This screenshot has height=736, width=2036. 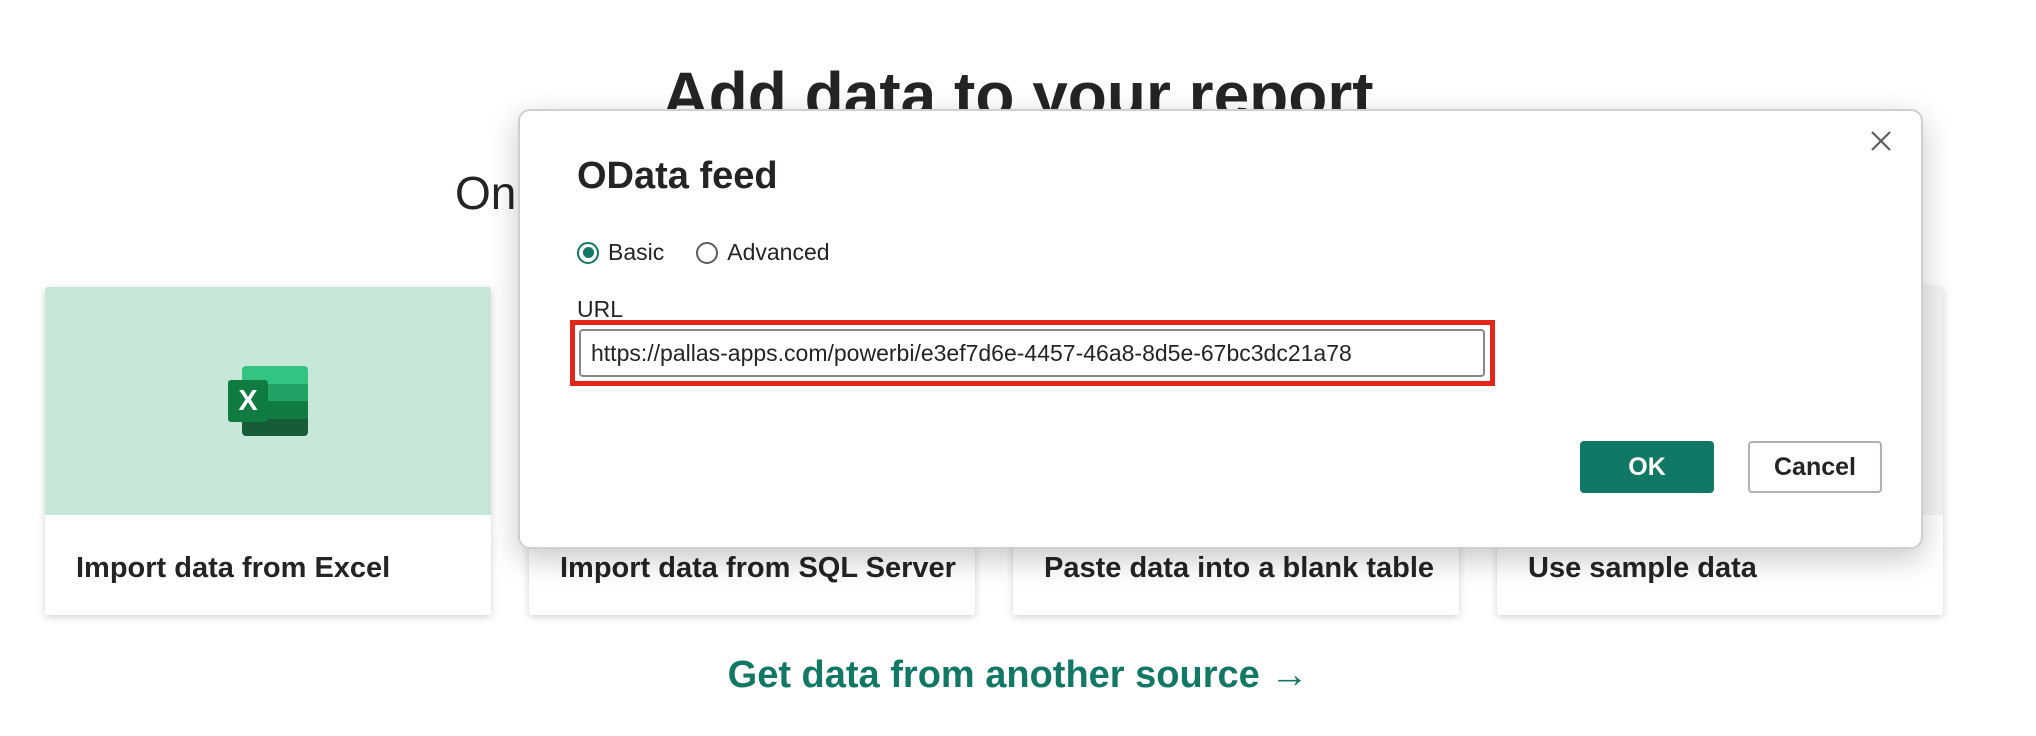 What do you see at coordinates (588, 252) in the screenshot?
I see `radio-checked-icon` at bounding box center [588, 252].